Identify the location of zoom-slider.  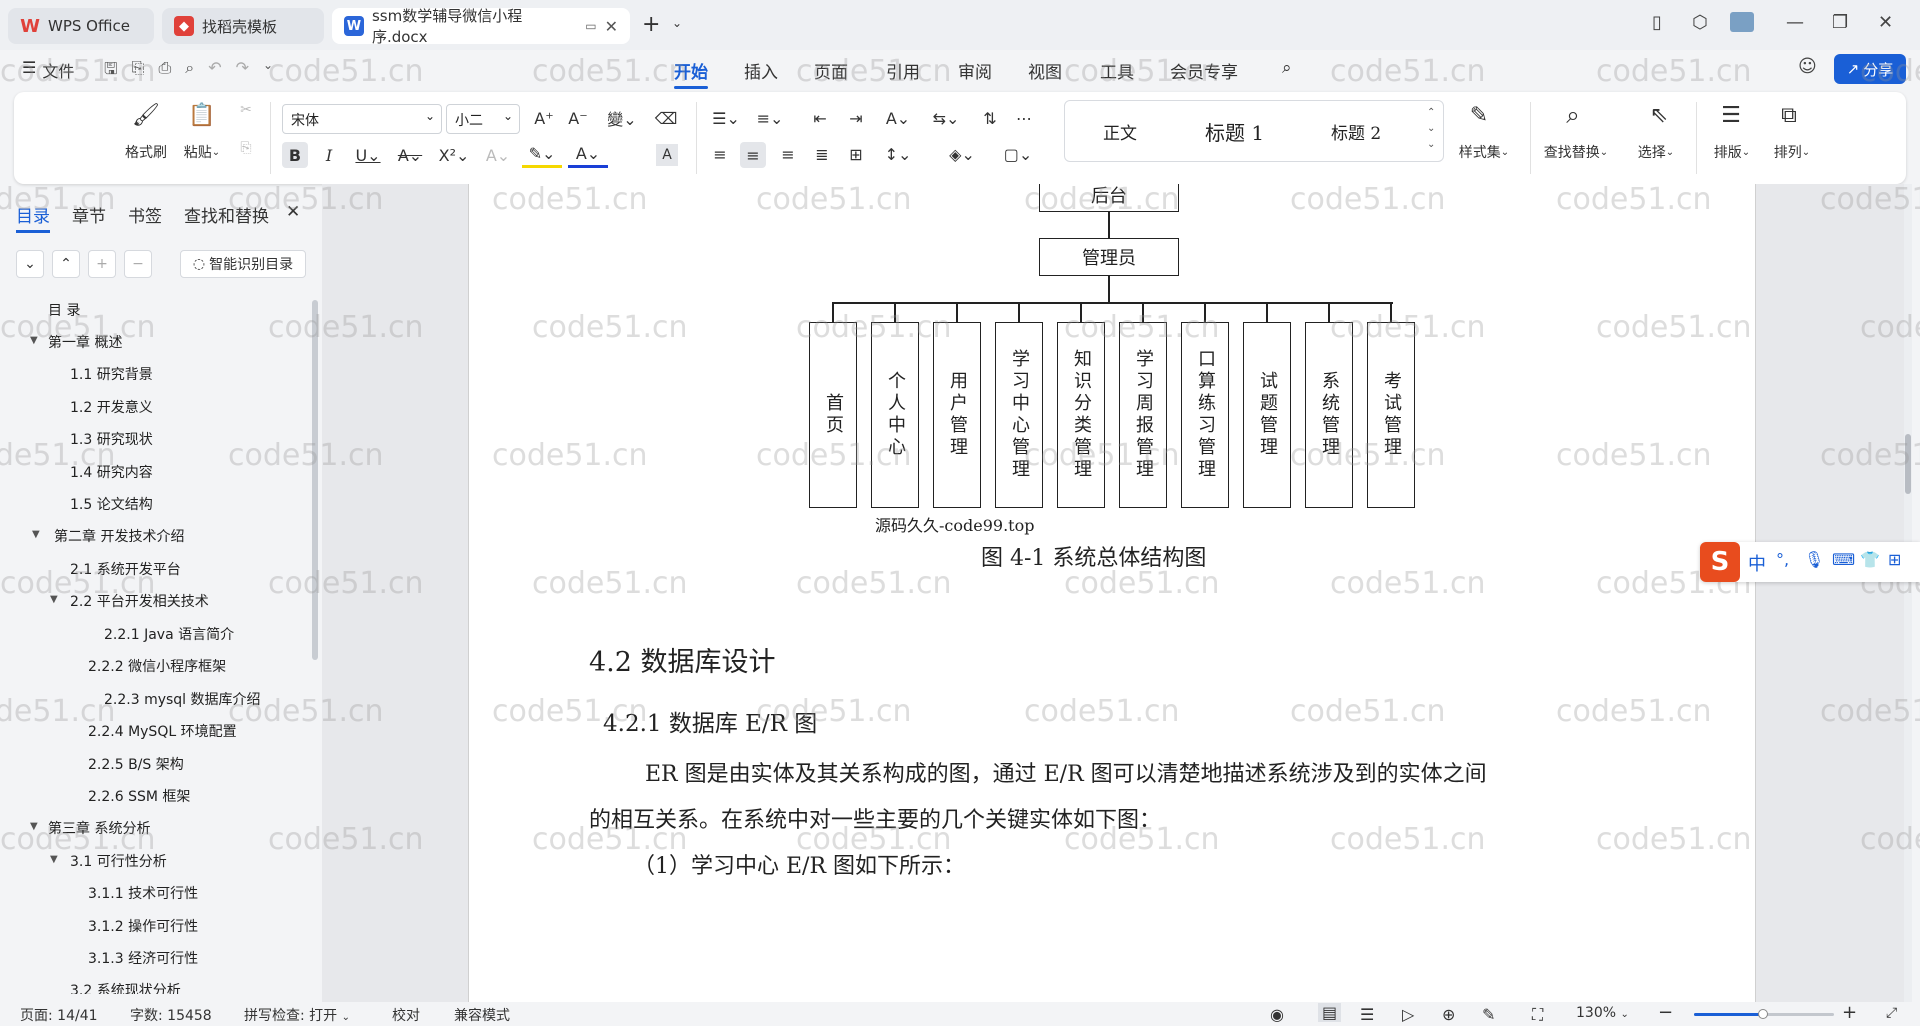
(1764, 1014).